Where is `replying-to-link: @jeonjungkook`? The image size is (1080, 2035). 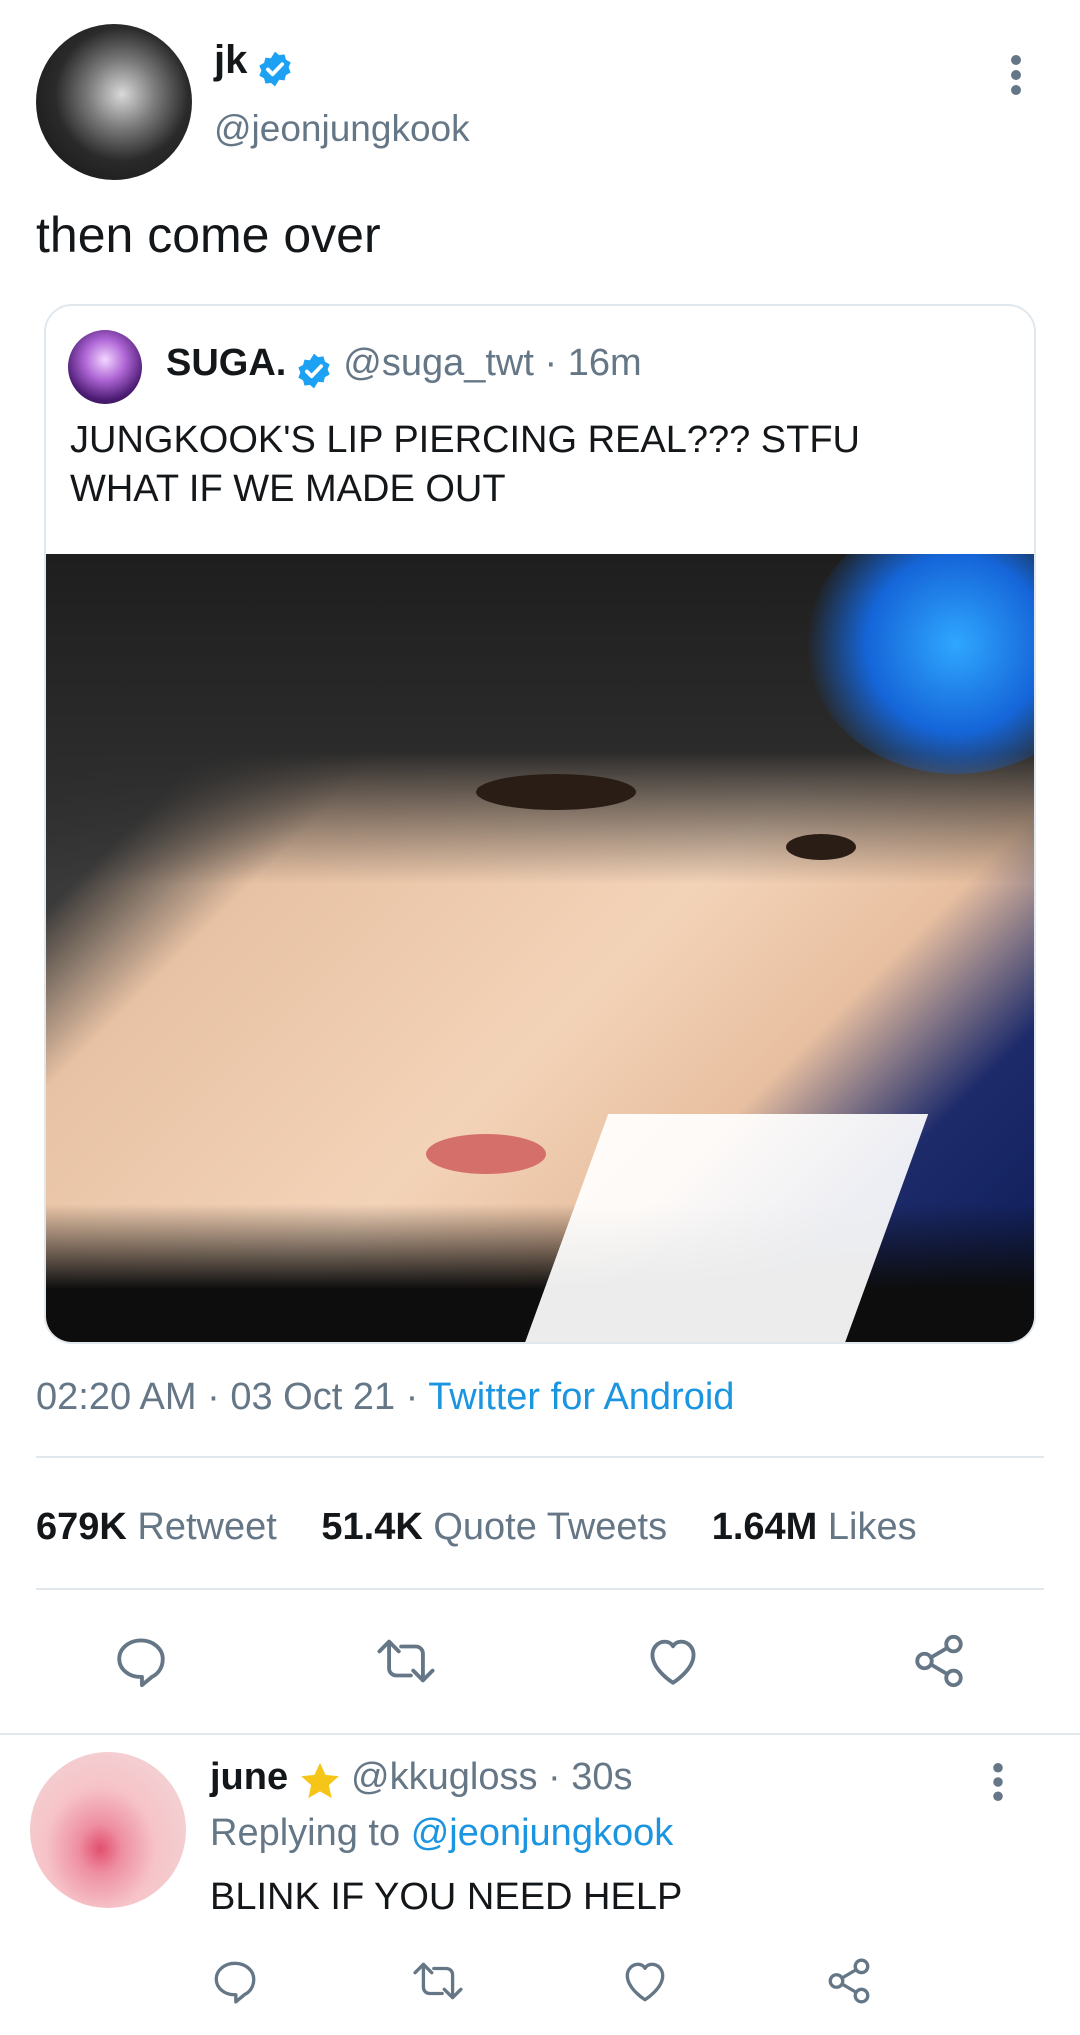
replying-to-link: @jeonjungkook is located at coordinates (542, 1833).